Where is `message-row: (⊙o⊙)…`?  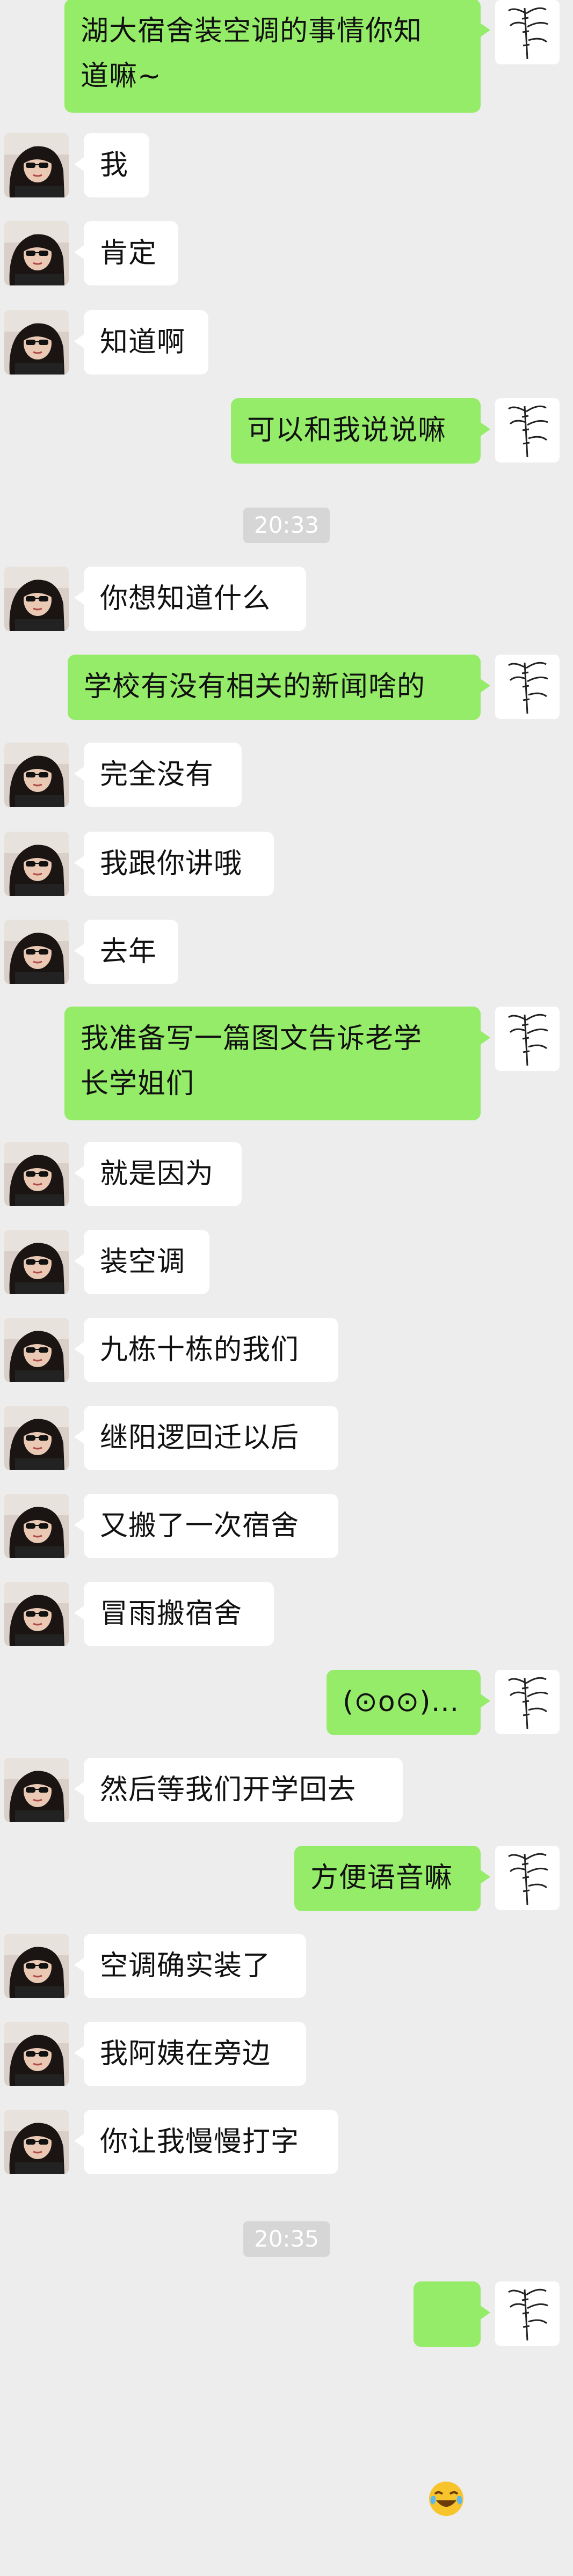 message-row: (⊙o⊙)… is located at coordinates (286, 1702).